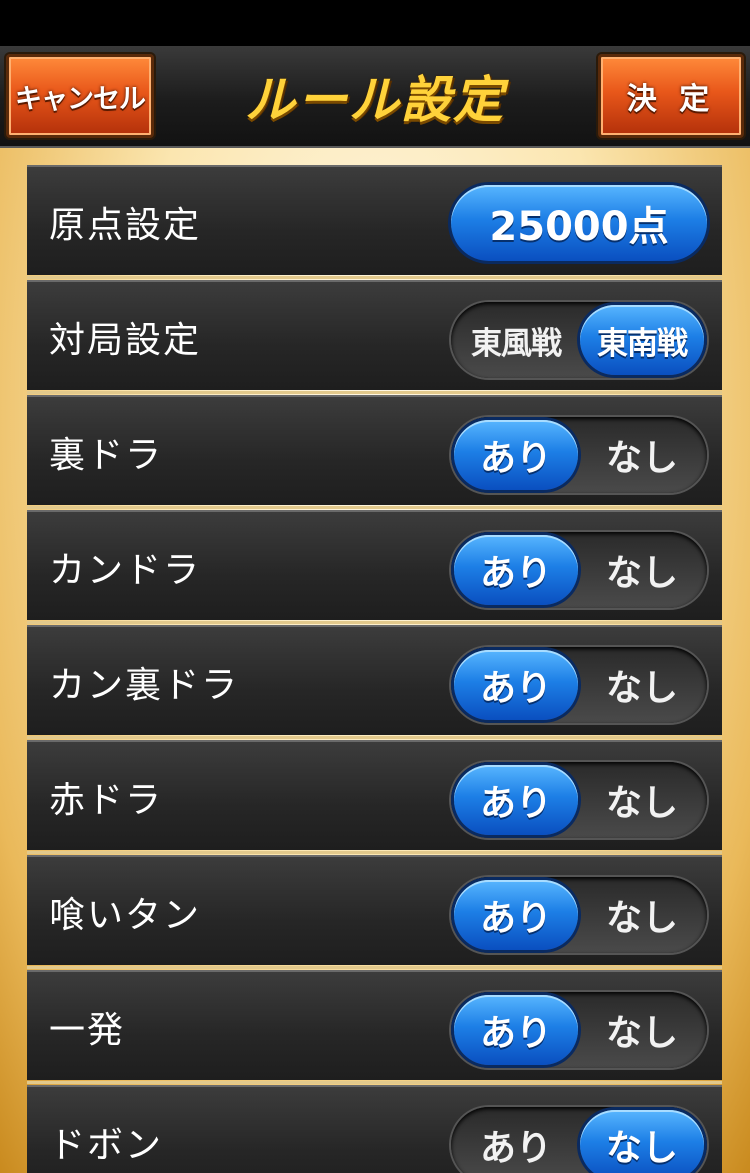 This screenshot has height=1173, width=750. I want to click on rule-row-game-length: 対局設定 東風戦 東南戦, so click(374, 337).